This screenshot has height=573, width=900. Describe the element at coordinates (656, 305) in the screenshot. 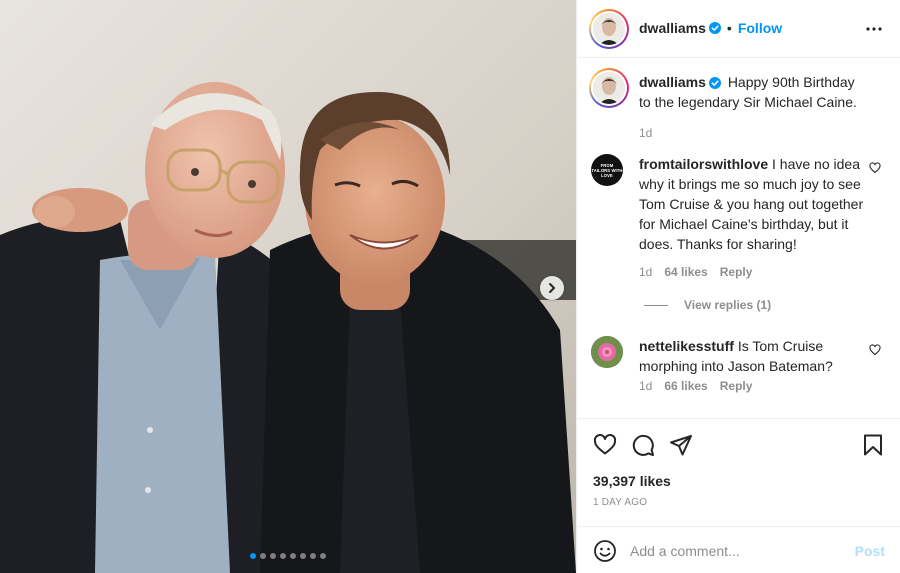

I see `view-replies-line` at that location.